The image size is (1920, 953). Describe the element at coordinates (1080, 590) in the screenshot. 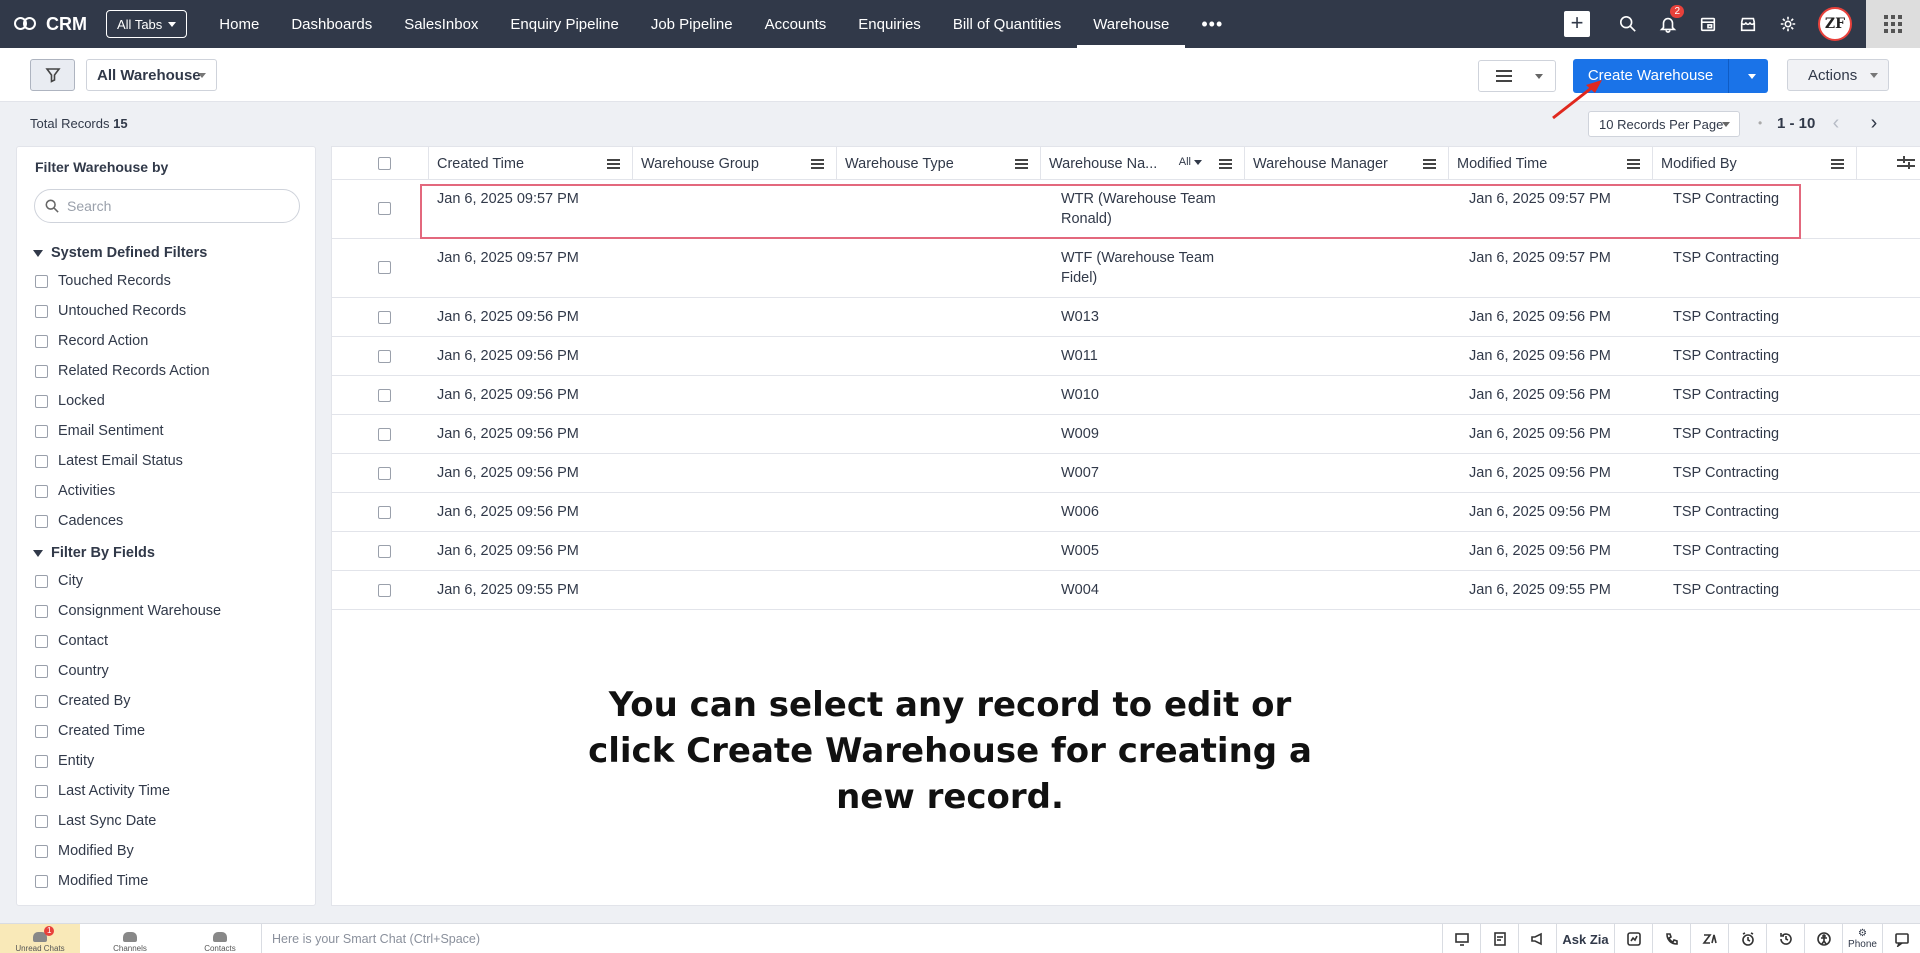

I see `cell-warehouse-name: W004` at that location.